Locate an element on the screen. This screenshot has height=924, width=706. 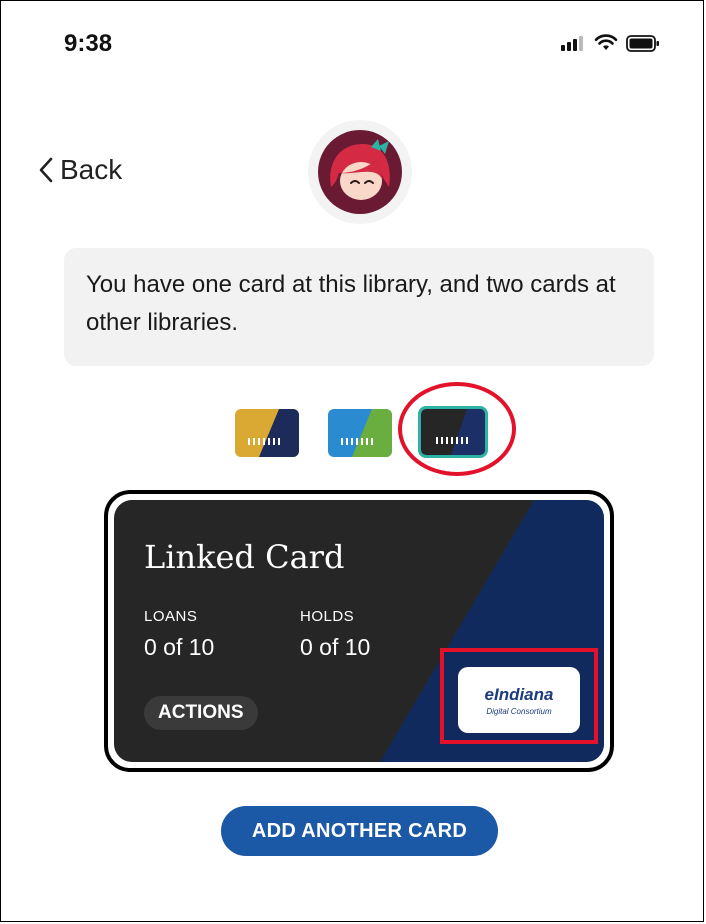
back-button: Back is located at coordinates (80, 170).